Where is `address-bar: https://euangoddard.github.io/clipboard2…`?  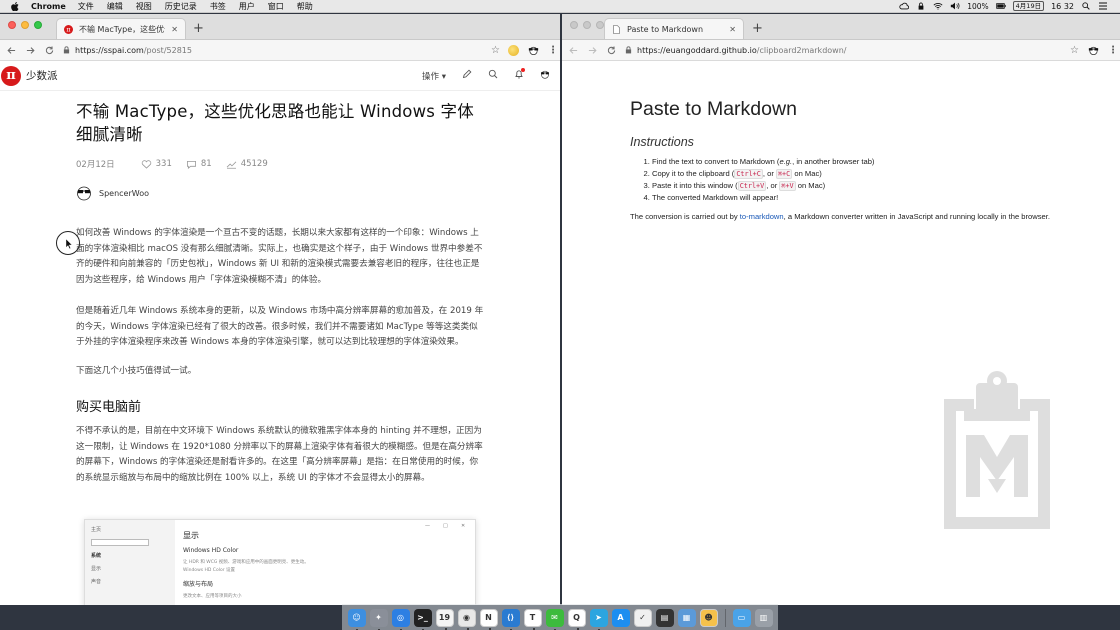 address-bar: https://euangoddard.github.io/clipboard2… is located at coordinates (852, 50).